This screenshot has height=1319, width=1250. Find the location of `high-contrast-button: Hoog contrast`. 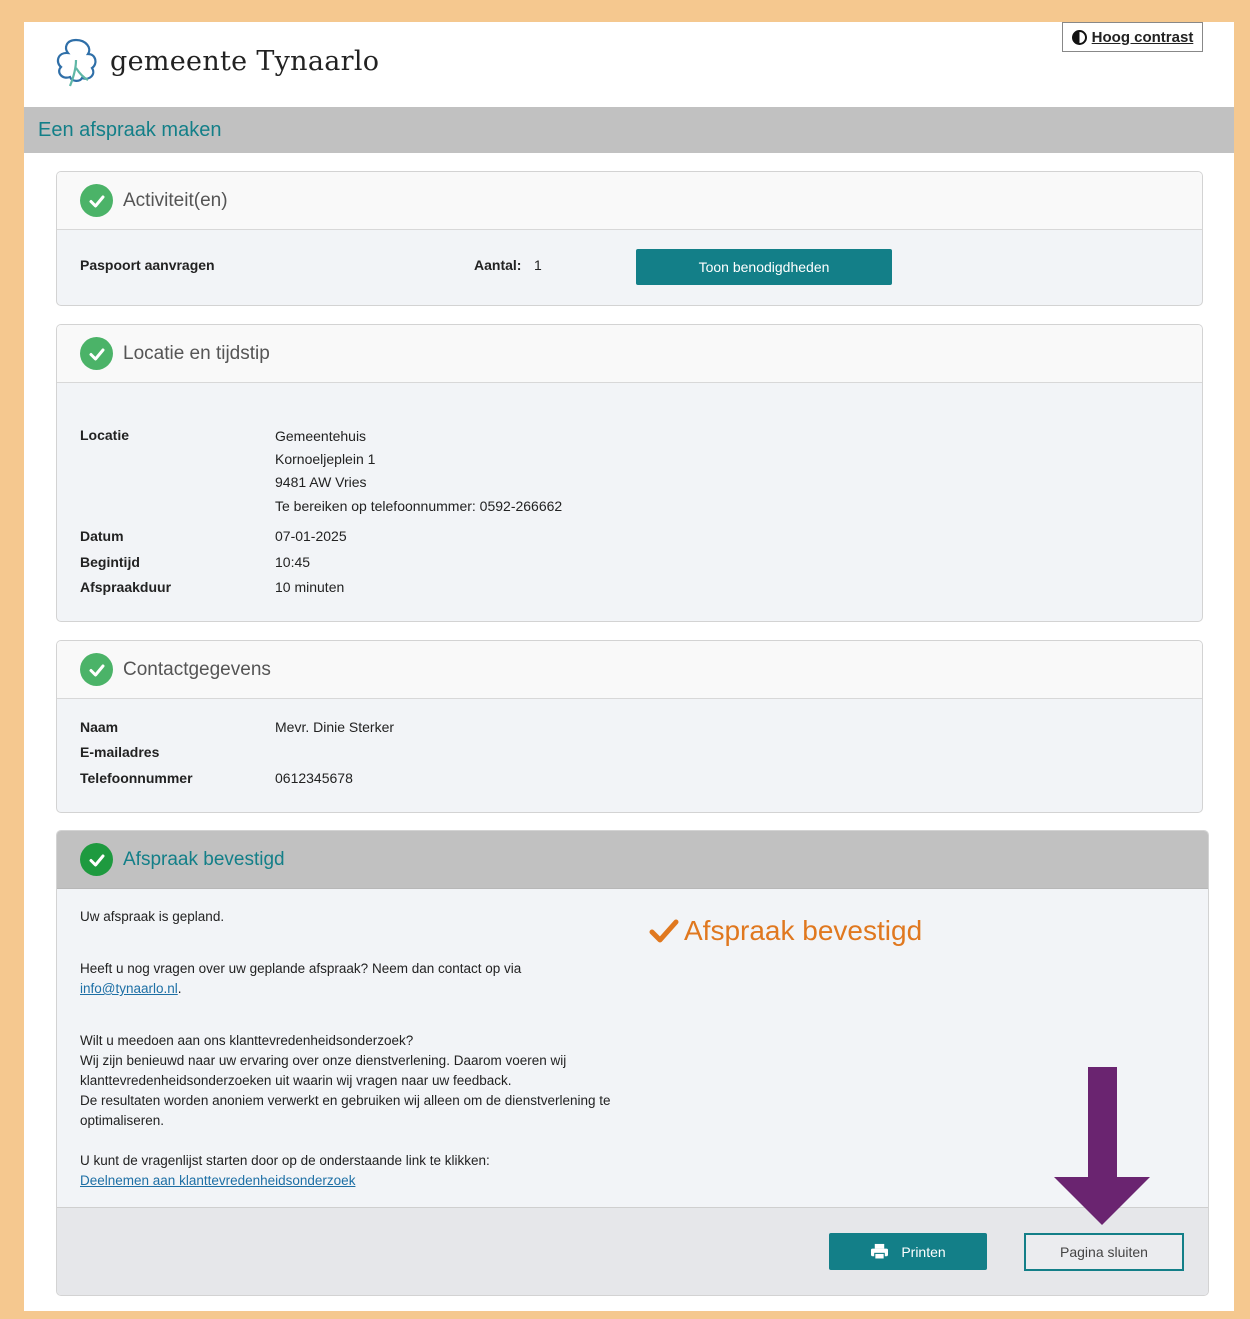

high-contrast-button: Hoog contrast is located at coordinates (1132, 37).